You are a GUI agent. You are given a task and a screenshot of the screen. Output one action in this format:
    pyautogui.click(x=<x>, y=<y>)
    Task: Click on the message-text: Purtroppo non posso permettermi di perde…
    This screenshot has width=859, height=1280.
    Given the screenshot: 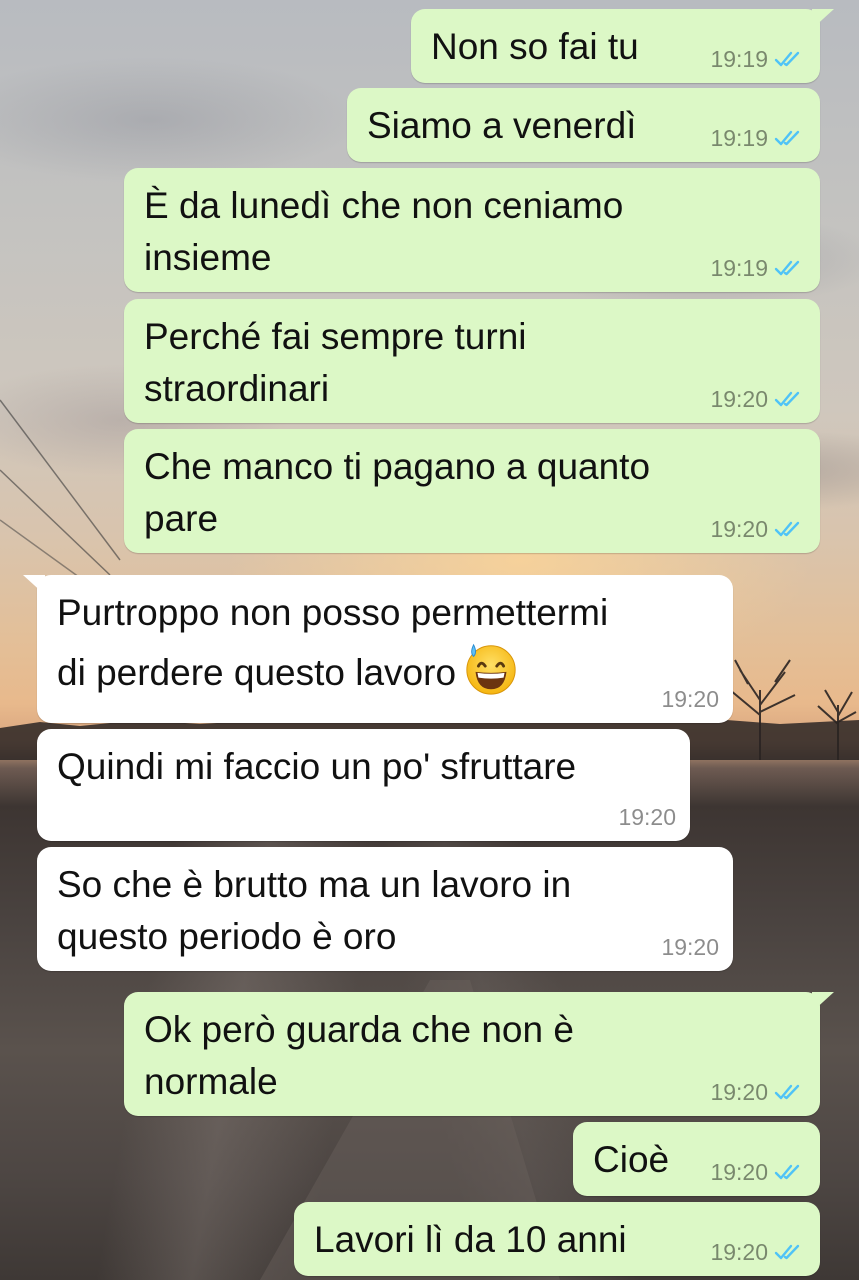 What is the action you would take?
    pyautogui.click(x=333, y=642)
    